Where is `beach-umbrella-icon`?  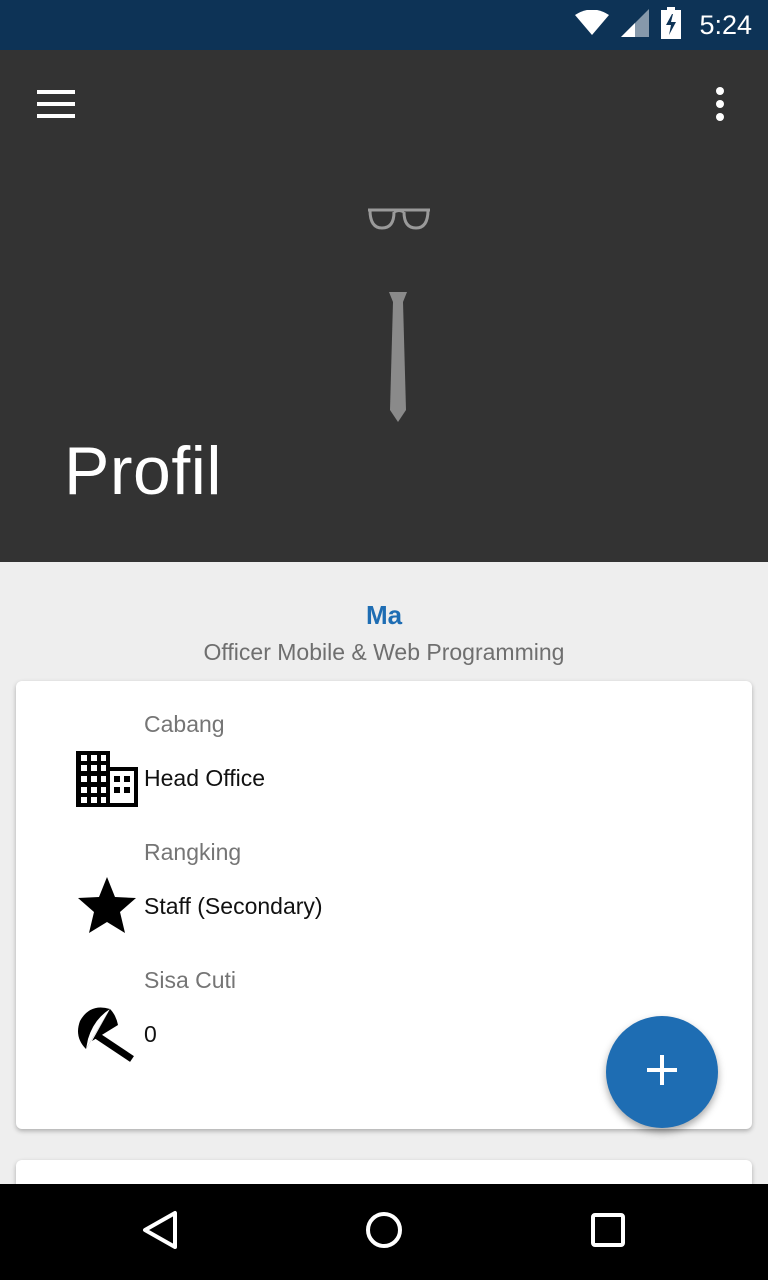
beach-umbrella-icon is located at coordinates (107, 1036).